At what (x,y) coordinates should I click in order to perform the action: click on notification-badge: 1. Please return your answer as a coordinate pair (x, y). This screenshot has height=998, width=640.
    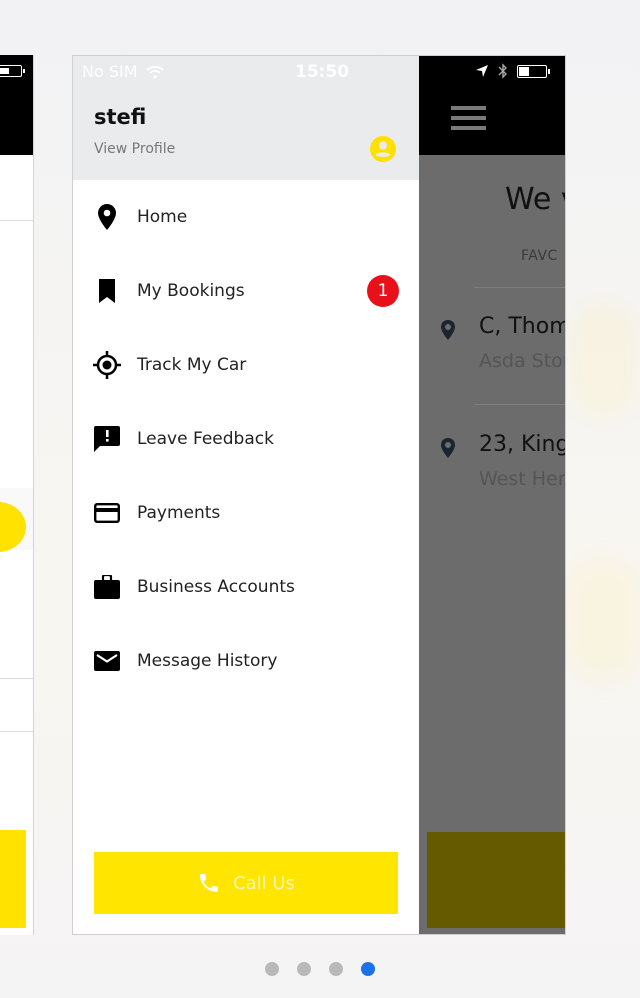
    Looking at the image, I should click on (383, 291).